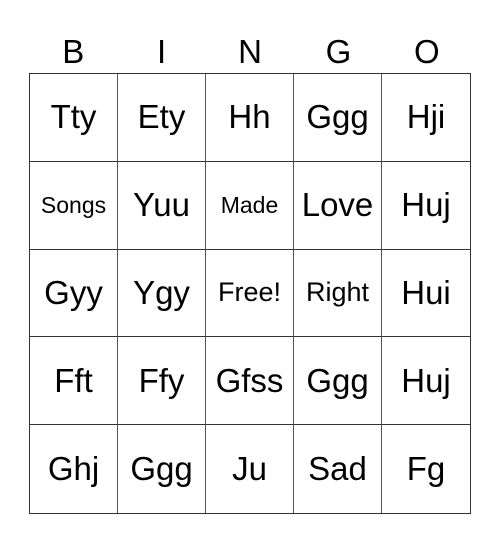 The height and width of the screenshot is (544, 500). I want to click on bingo-cell: Sad, so click(338, 469).